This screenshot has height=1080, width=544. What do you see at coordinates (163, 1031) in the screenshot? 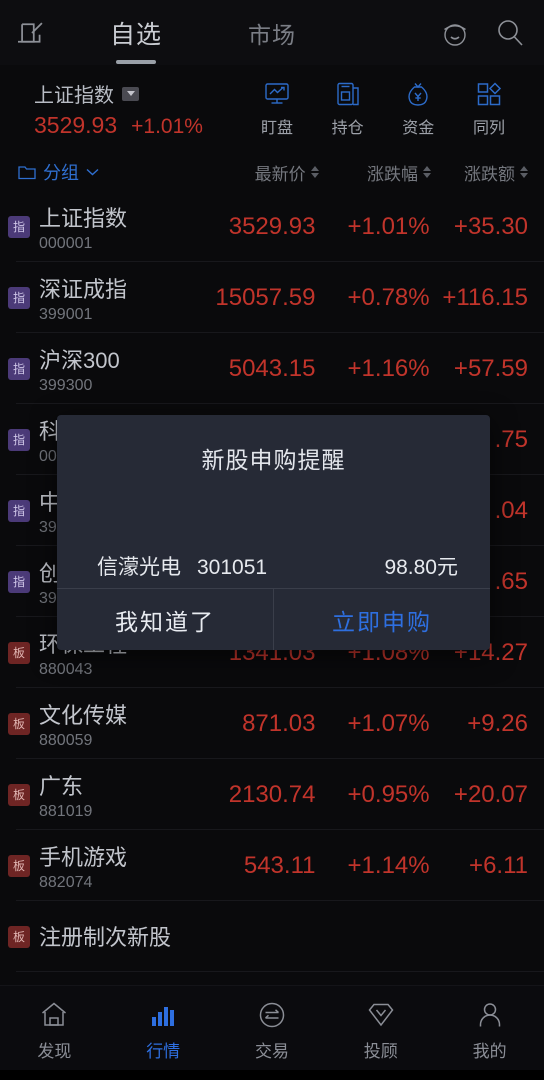
I see `bottom-nav-quotes: 行情` at bounding box center [163, 1031].